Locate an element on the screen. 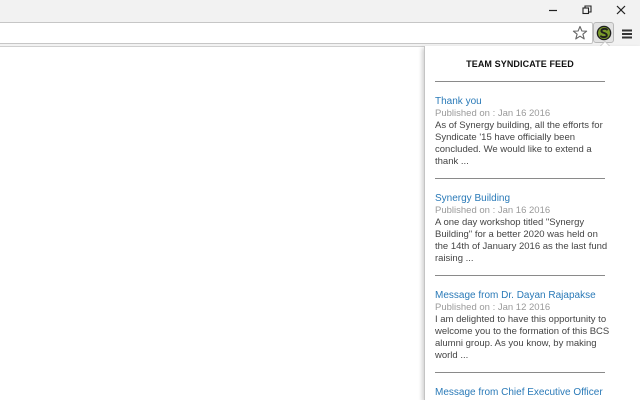  menu-icon is located at coordinates (627, 34).